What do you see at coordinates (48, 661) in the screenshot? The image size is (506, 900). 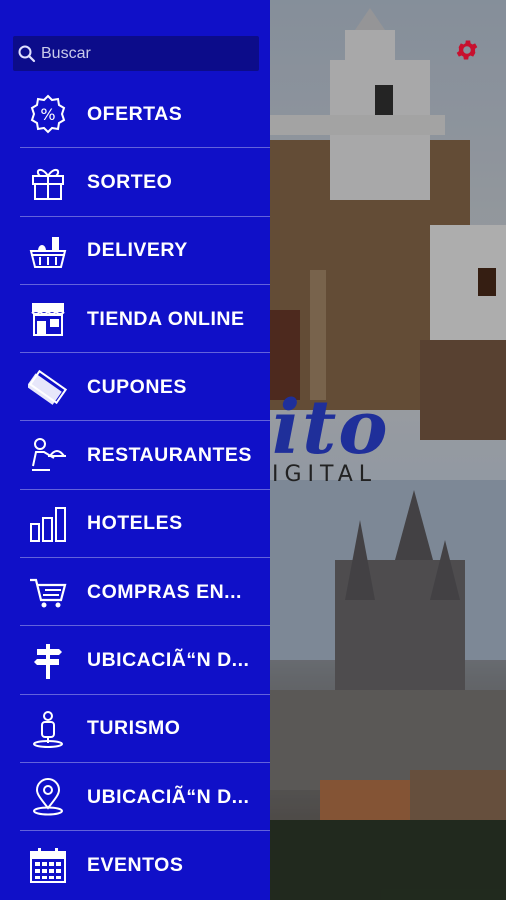 I see `signpost-icon` at bounding box center [48, 661].